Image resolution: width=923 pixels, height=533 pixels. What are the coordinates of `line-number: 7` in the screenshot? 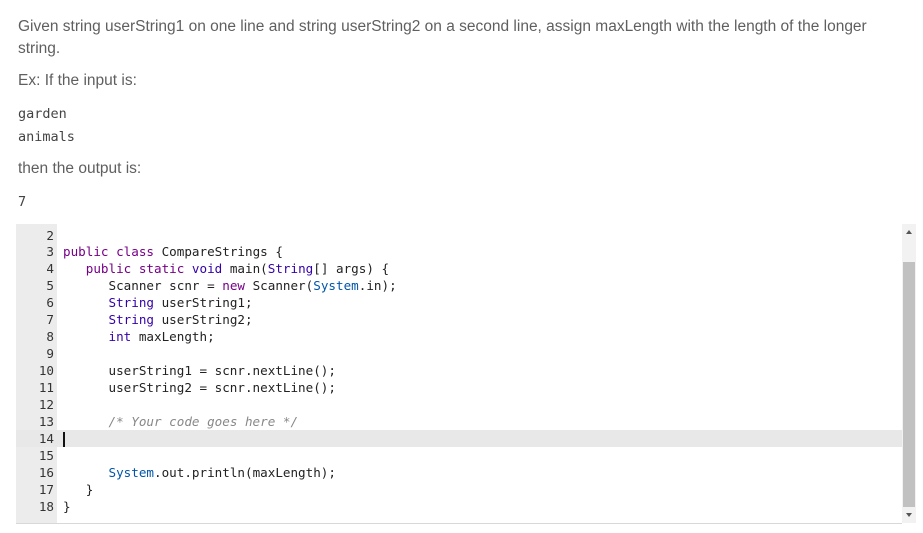 It's located at (50, 319).